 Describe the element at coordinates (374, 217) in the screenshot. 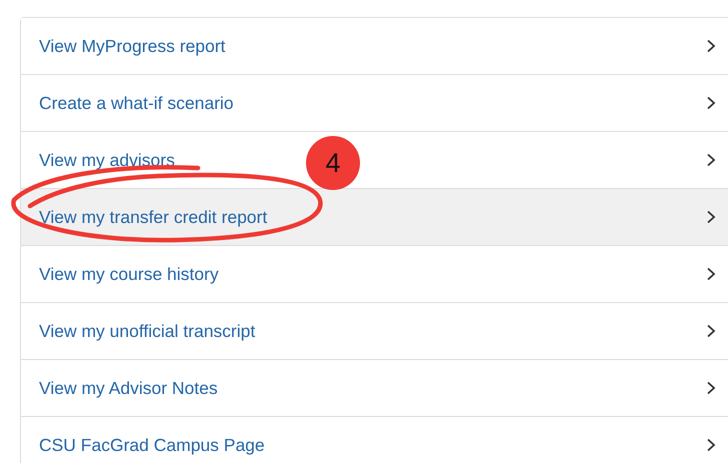

I see `menu-item: View my transfer credit report` at that location.